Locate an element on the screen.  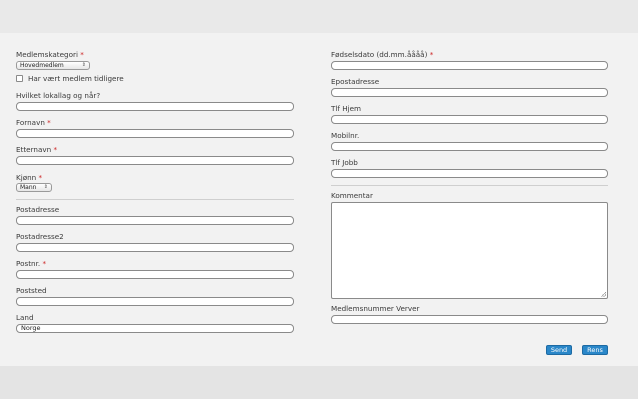
postadresse-input is located at coordinates (155, 220).